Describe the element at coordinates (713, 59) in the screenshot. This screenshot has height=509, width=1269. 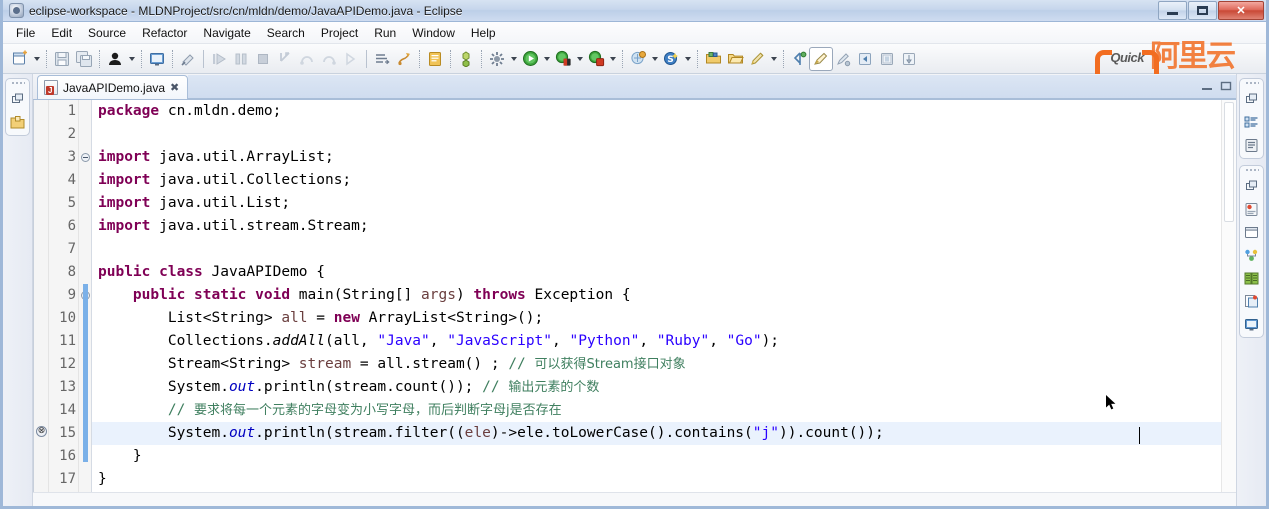
I see `open-resource-icon` at that location.